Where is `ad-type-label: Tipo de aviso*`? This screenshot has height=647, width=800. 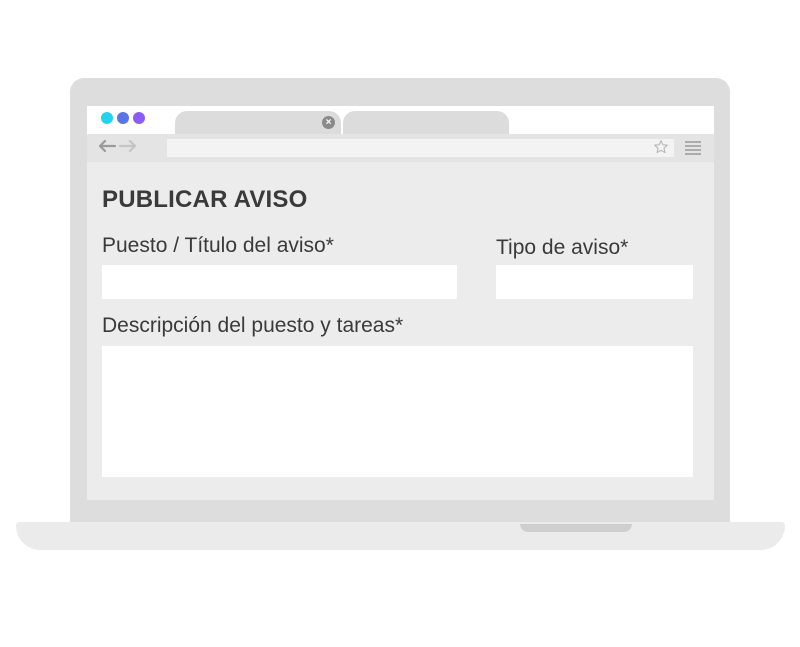 ad-type-label: Tipo de aviso* is located at coordinates (562, 247).